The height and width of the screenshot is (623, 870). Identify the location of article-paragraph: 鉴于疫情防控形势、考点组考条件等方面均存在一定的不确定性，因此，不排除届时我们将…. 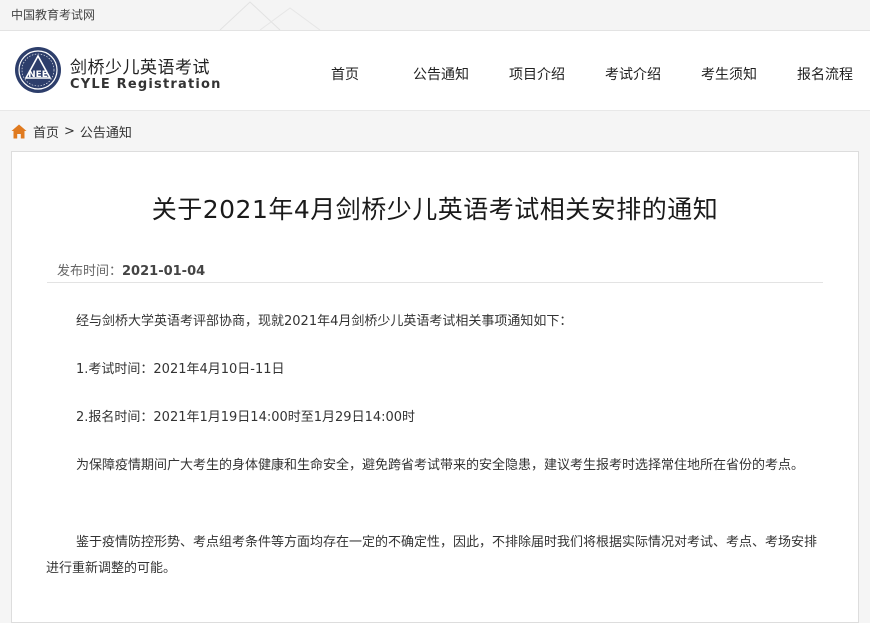
(432, 555).